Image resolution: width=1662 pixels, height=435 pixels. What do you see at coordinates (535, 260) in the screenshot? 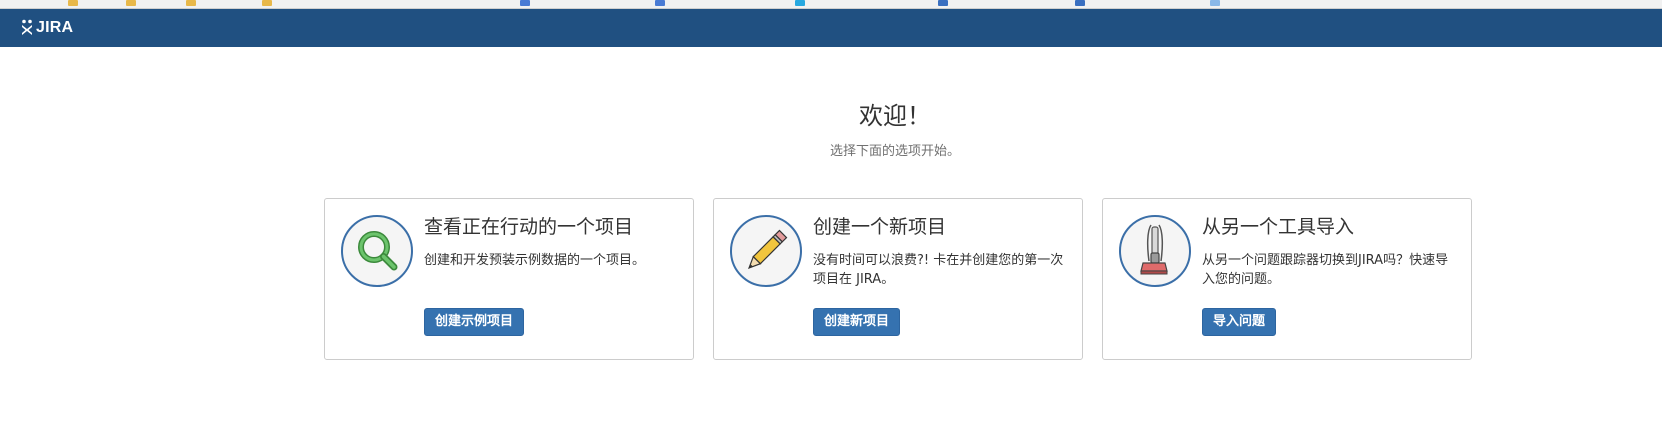
I see `card-description: 创建和开发预装示例数据的一个项目。` at bounding box center [535, 260].